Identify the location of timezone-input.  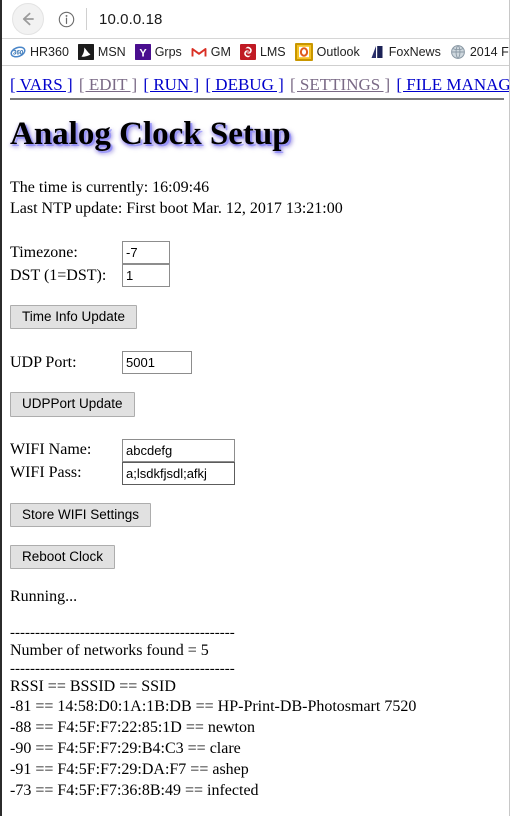
(146, 253).